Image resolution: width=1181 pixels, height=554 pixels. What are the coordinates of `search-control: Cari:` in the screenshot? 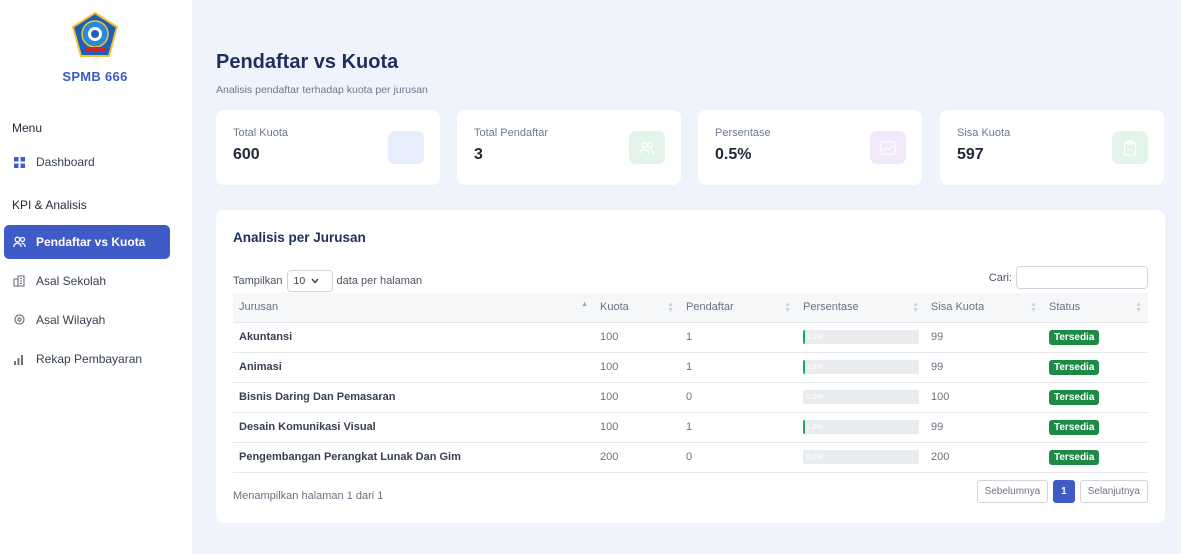 It's located at (1068, 277).